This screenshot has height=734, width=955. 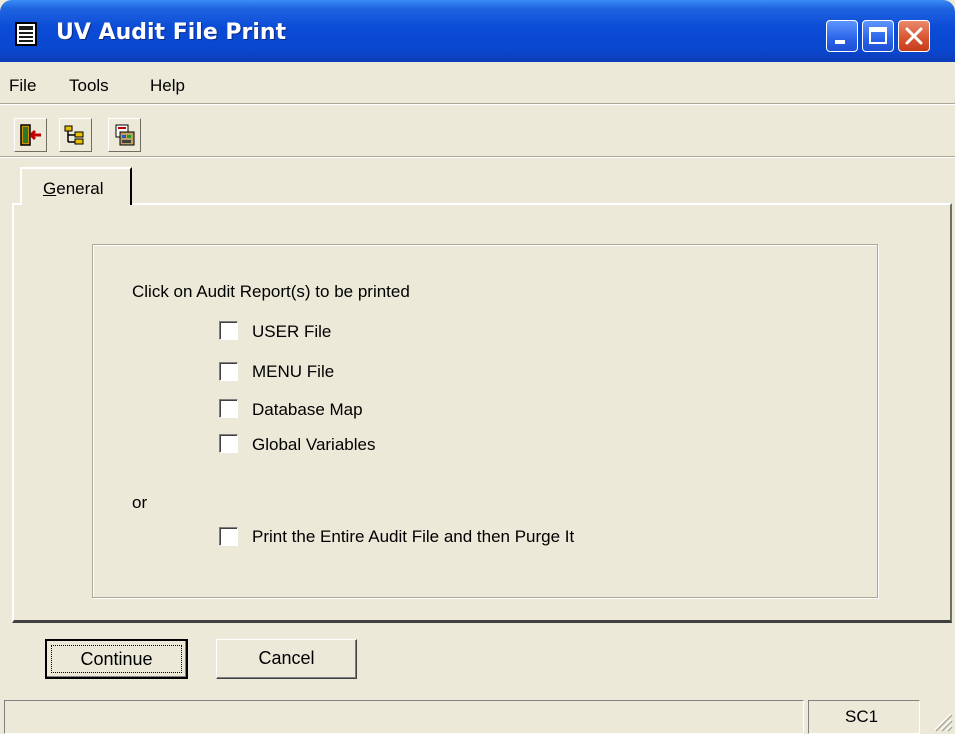 What do you see at coordinates (477, 82) in the screenshot?
I see `menu-bar` at bounding box center [477, 82].